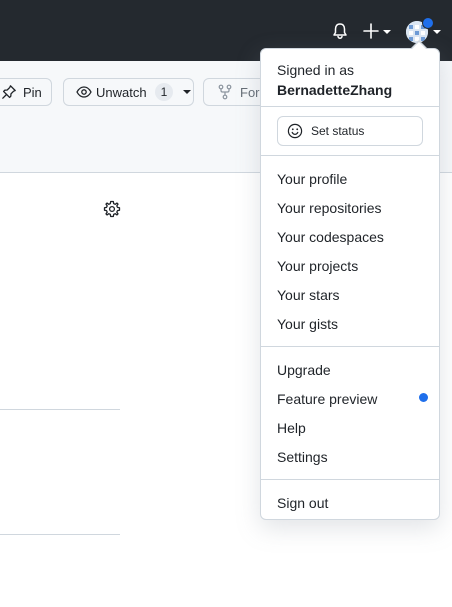 The width and height of the screenshot is (452, 607). Describe the element at coordinates (330, 237) in the screenshot. I see `menu-item-your-codespaces: Your codespaces` at that location.